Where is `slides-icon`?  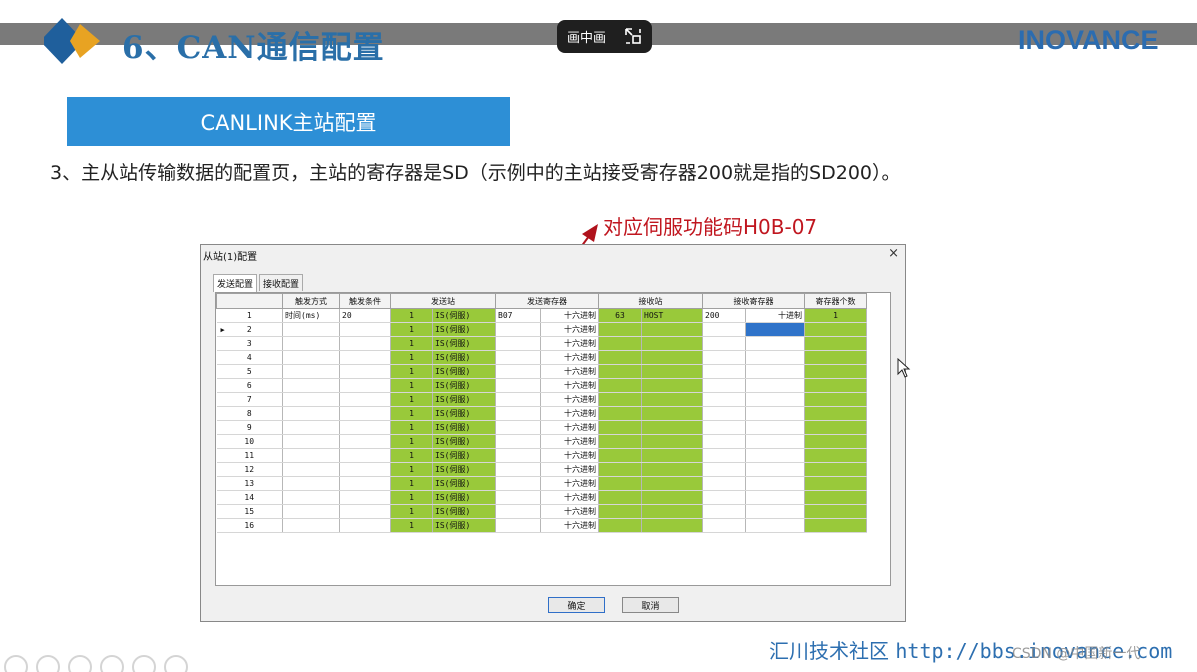
slides-icon is located at coordinates (112, 663).